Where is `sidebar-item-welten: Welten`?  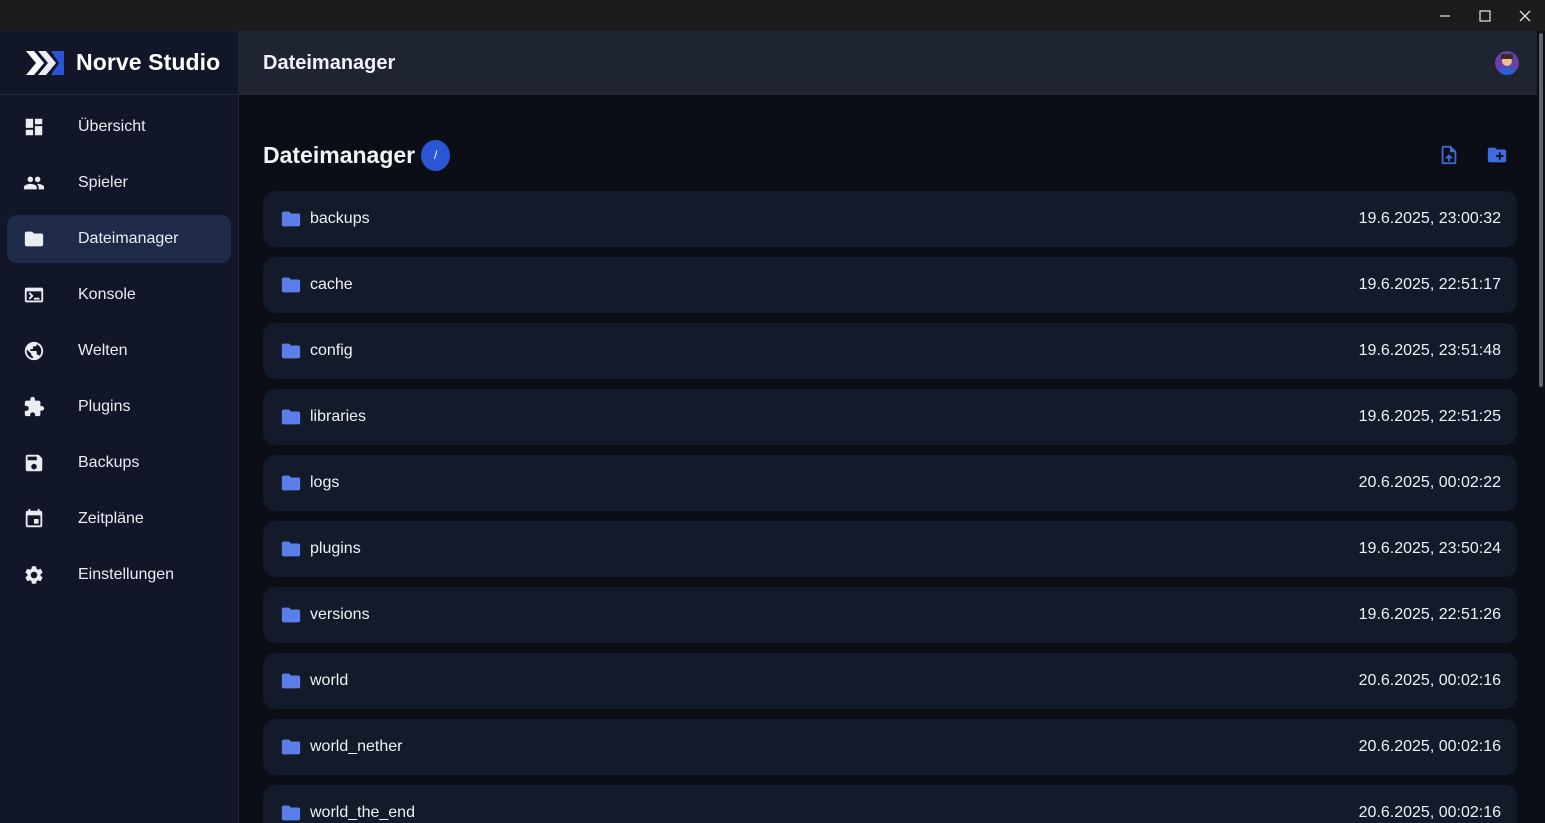
sidebar-item-welten: Welten is located at coordinates (119, 351).